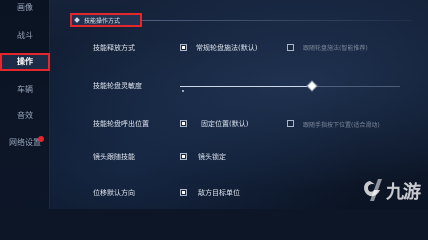 Image resolution: width=428 pixels, height=240 pixels. What do you see at coordinates (341, 124) in the screenshot?
I see `wheel-position-option-b-label: 跟随手指按下位置(适合滑动)` at bounding box center [341, 124].